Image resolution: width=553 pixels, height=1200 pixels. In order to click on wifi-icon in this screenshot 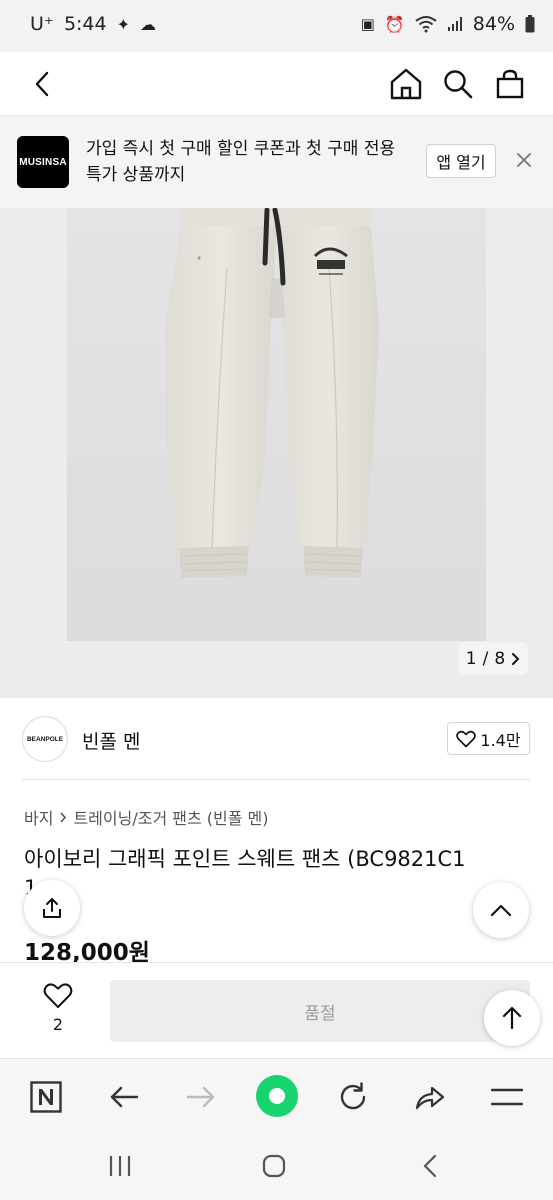, I will do `click(426, 24)`.